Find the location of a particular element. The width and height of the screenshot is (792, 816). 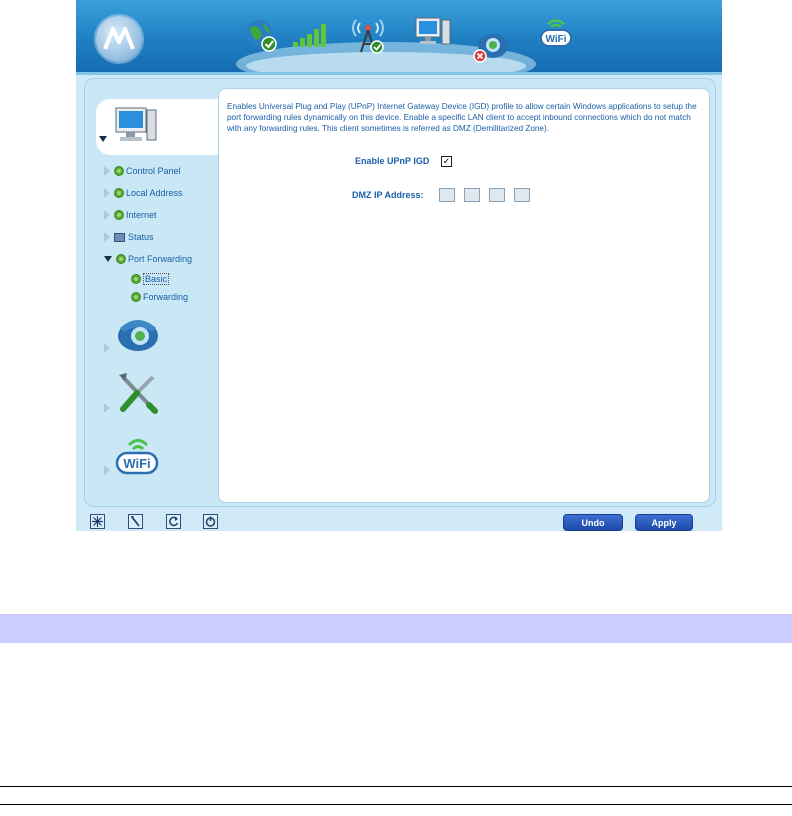

sidebar-item-status: Status is located at coordinates (129, 237).